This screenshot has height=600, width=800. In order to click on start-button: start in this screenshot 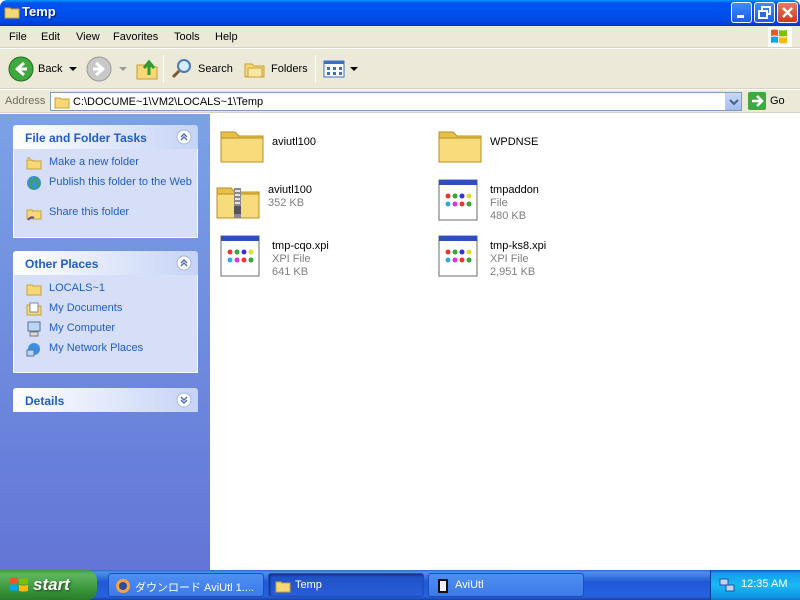, I will do `click(48, 585)`.